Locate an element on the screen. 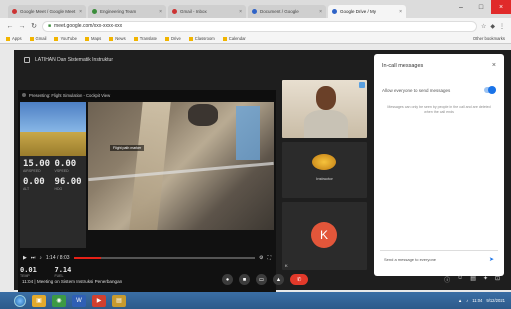 This screenshot has height=309, width=511. participant-video-head is located at coordinates (326, 98).